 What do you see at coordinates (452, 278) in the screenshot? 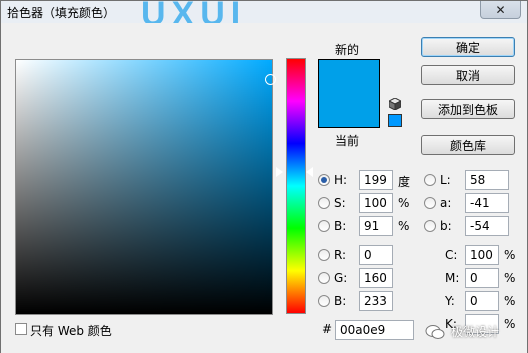
I see `magenta-label: M:` at bounding box center [452, 278].